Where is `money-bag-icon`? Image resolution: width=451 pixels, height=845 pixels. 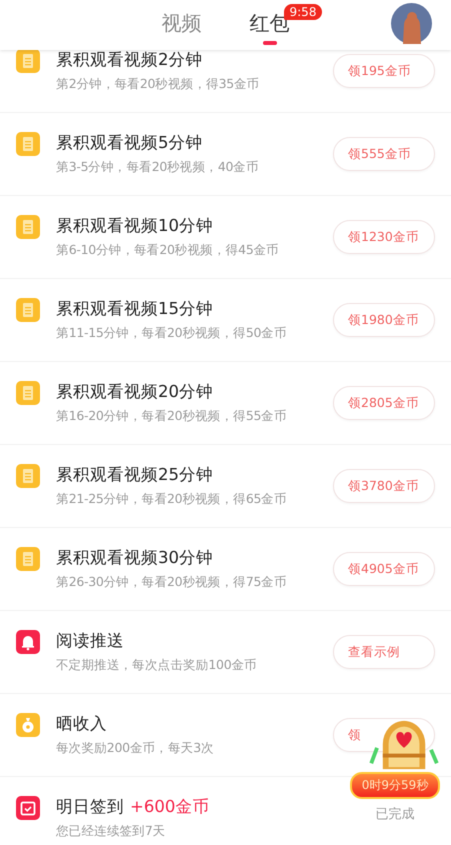
money-bag-icon is located at coordinates (28, 725).